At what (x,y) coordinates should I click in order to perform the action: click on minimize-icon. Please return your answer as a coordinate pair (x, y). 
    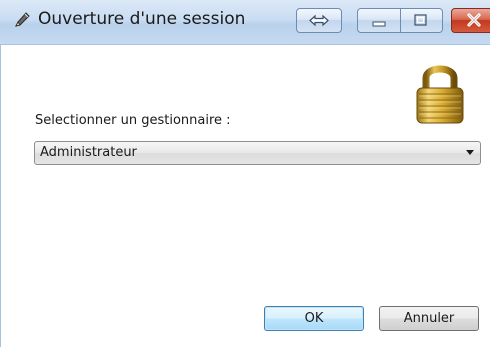
    Looking at the image, I should click on (379, 24).